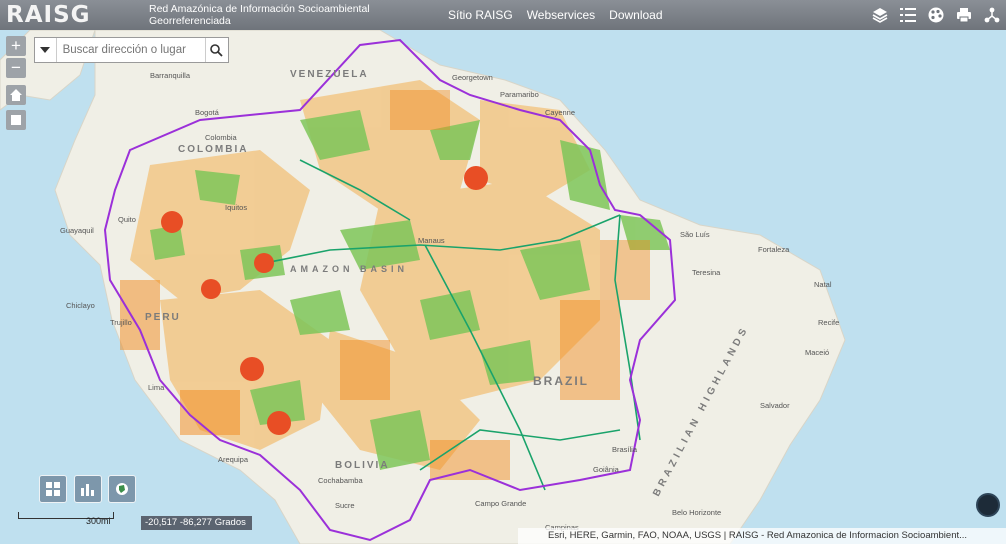  I want to click on city-quito: Quito, so click(127, 219).